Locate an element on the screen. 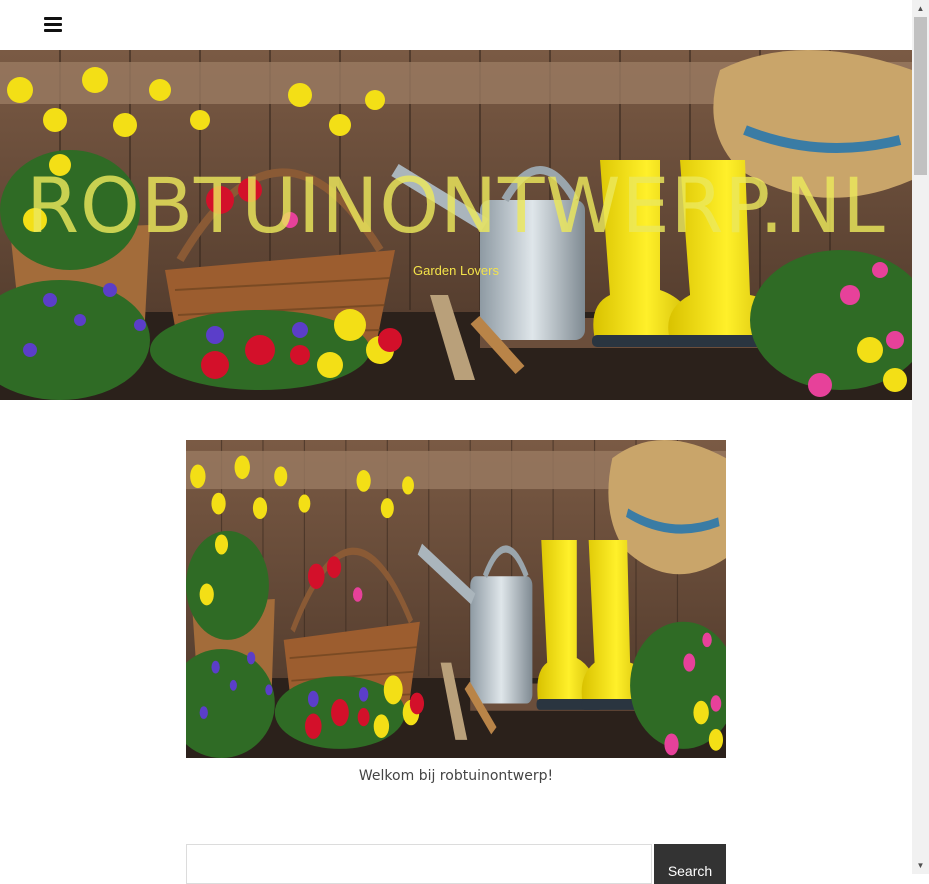 This screenshot has height=884, width=929. site-tagline: Garden Lovers is located at coordinates (456, 270).